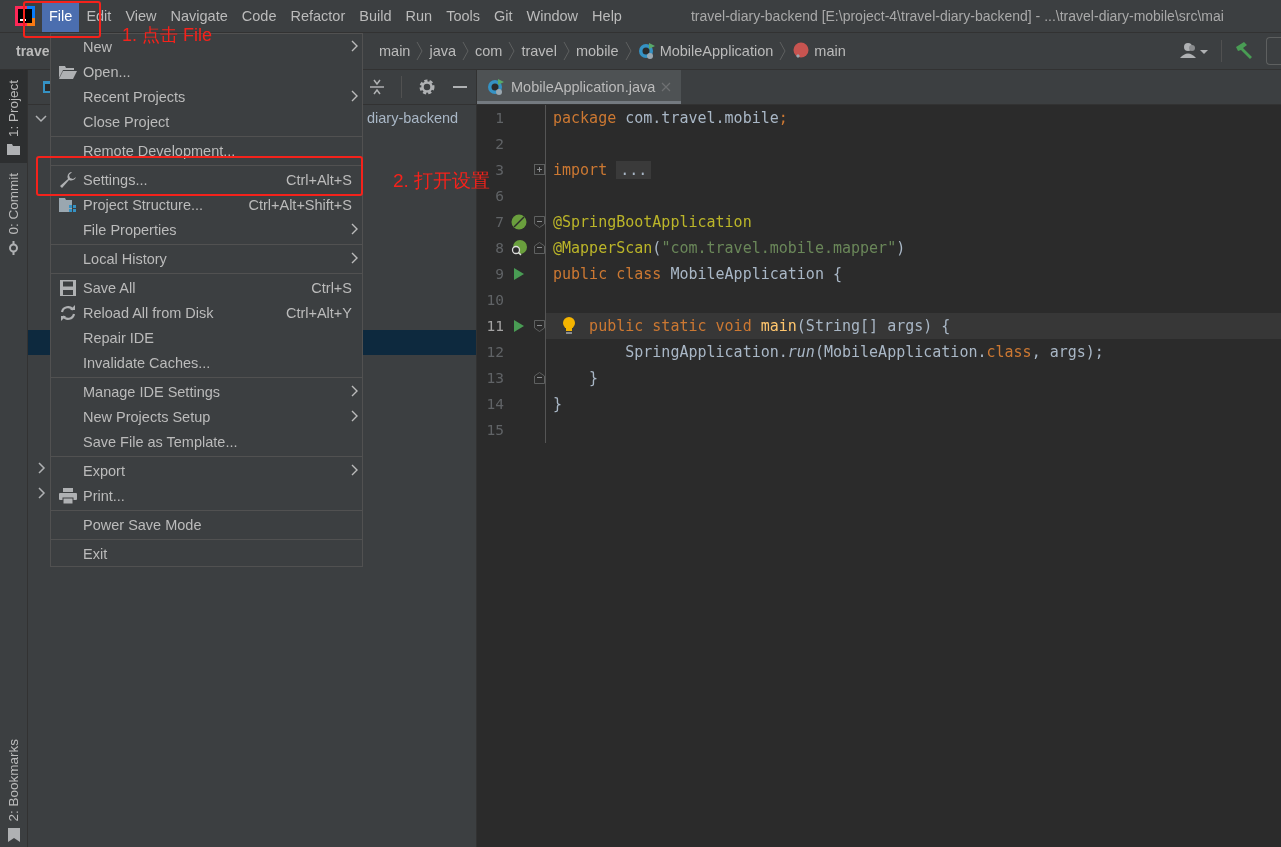  Describe the element at coordinates (499, 170) in the screenshot. I see `line-number: 3` at that location.